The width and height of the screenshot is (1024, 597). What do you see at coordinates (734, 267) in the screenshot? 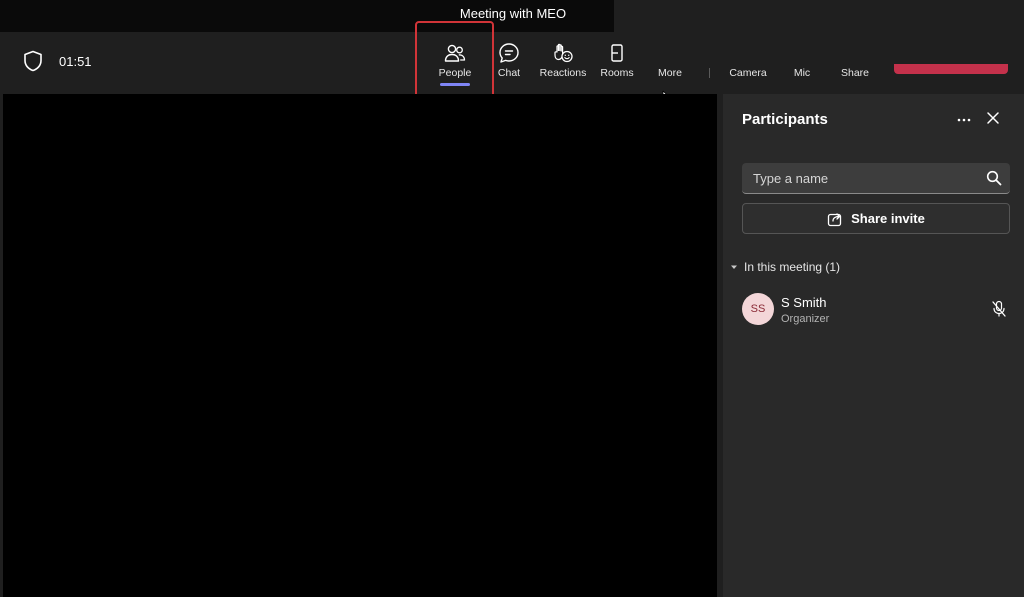
I see `caret-down-icon` at bounding box center [734, 267].